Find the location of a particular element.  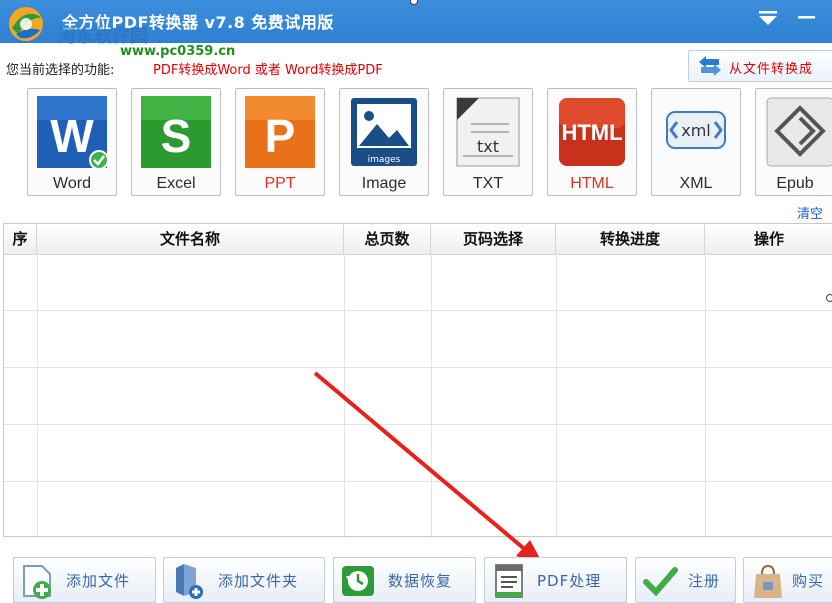

txt-icon-glyph: txt is located at coordinates (488, 146).